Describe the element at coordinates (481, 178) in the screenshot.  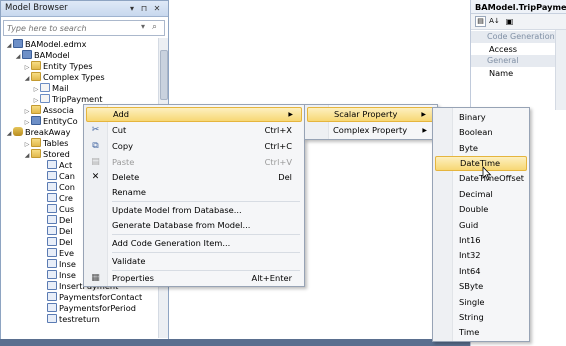
I see `type-datetimeoffset: DateTimeOffset` at that location.